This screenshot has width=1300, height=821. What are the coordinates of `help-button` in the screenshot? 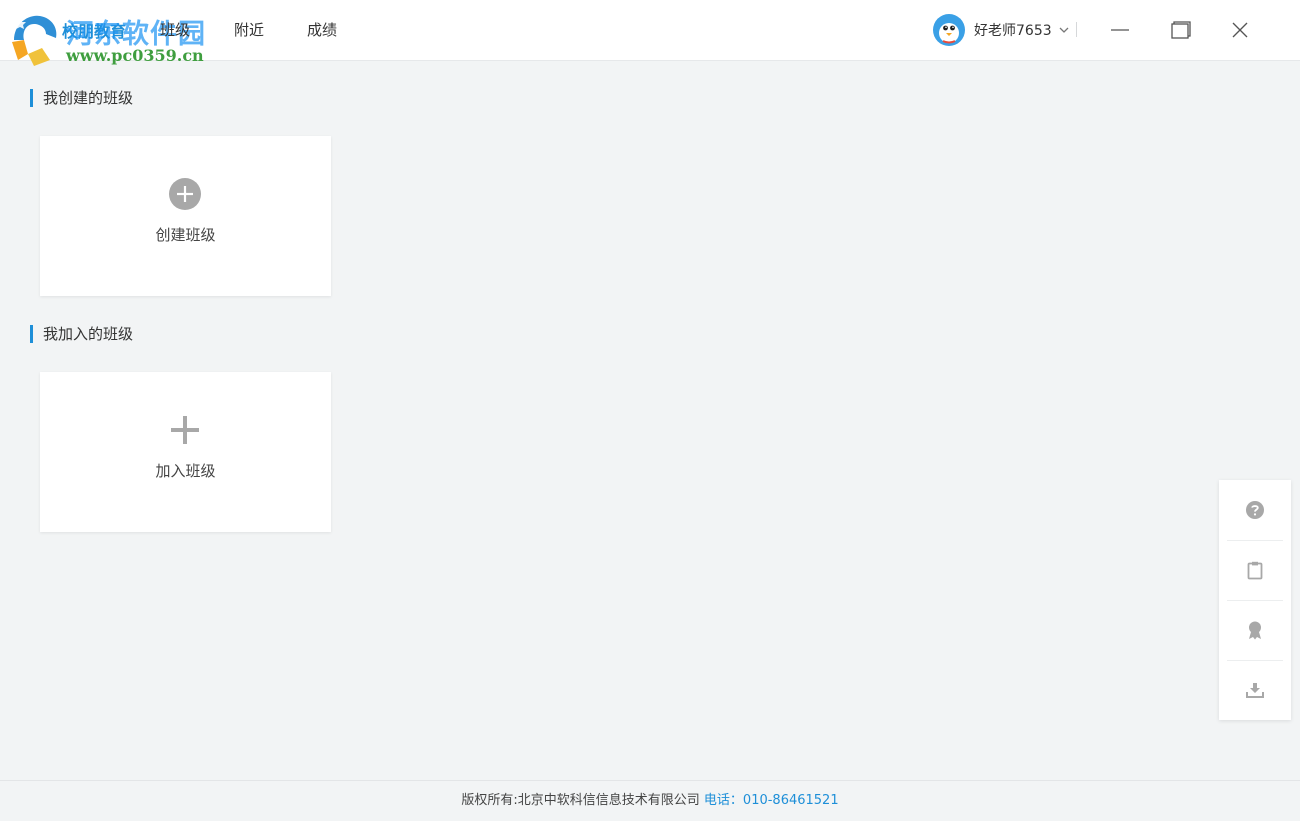 It's located at (1255, 510).